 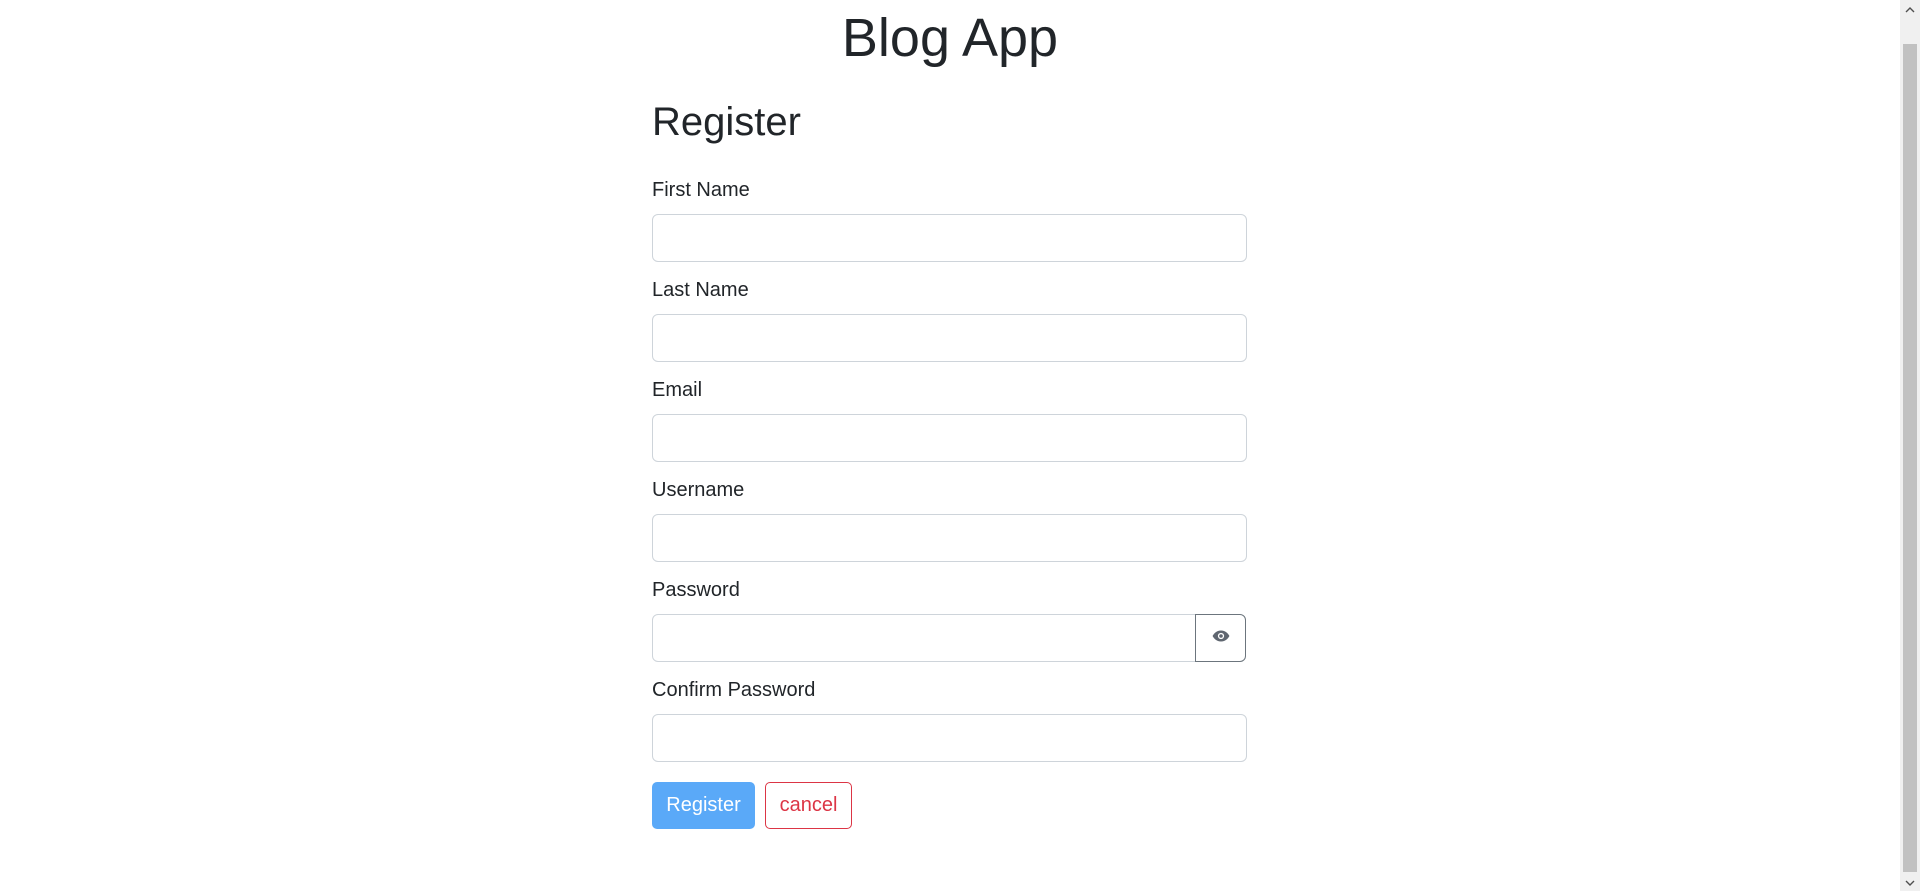 I want to click on scroll-down-button, so click(x=1910, y=882).